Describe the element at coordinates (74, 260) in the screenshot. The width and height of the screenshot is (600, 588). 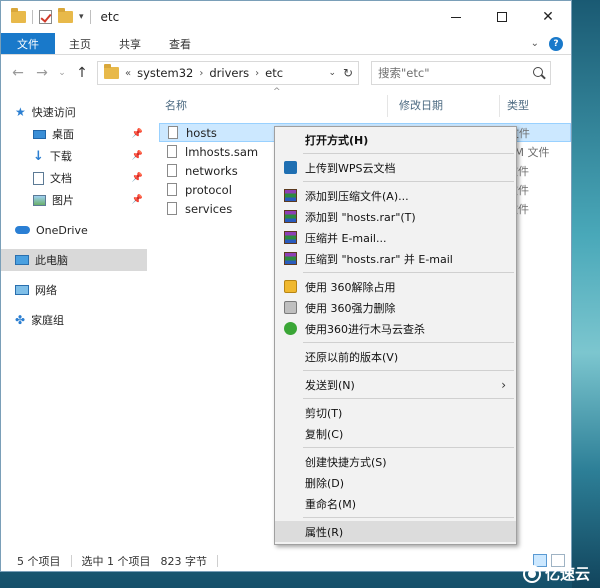
I see `sidebar-item-this-pc: 此电脑` at that location.